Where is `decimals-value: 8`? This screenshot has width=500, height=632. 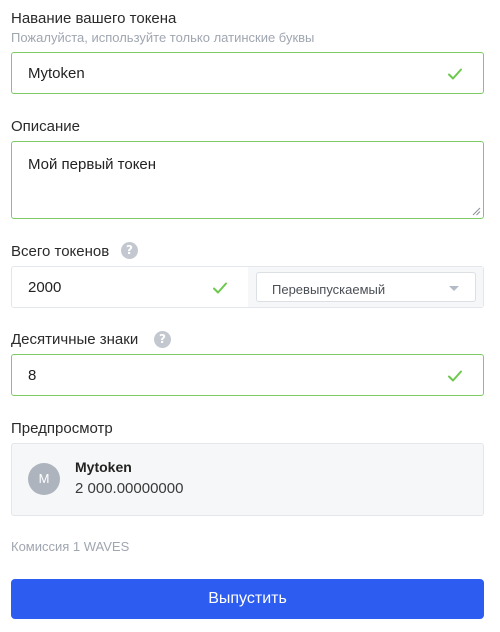
decimals-value: 8 is located at coordinates (32, 375).